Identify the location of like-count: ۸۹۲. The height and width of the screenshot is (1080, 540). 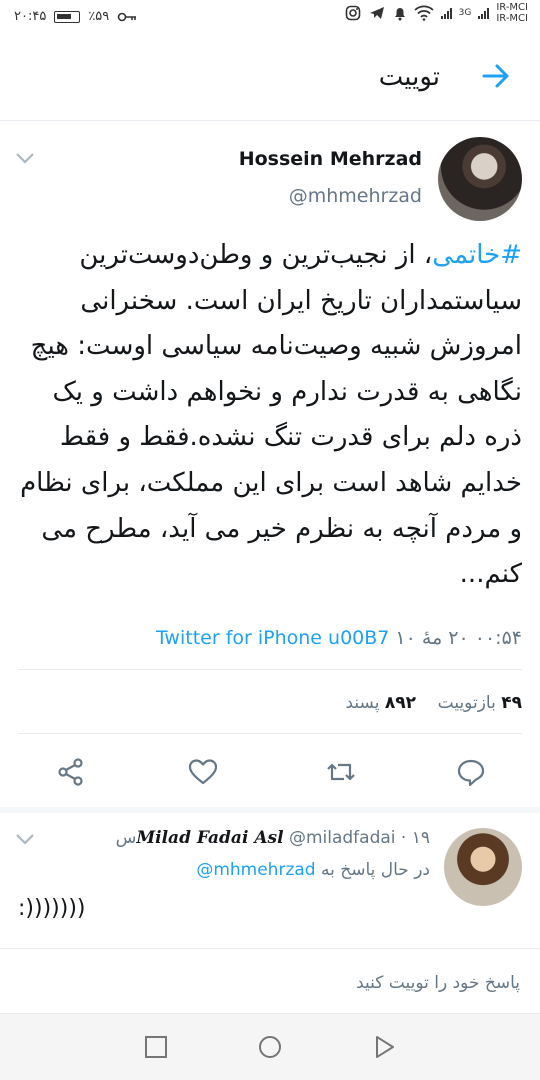
(400, 703).